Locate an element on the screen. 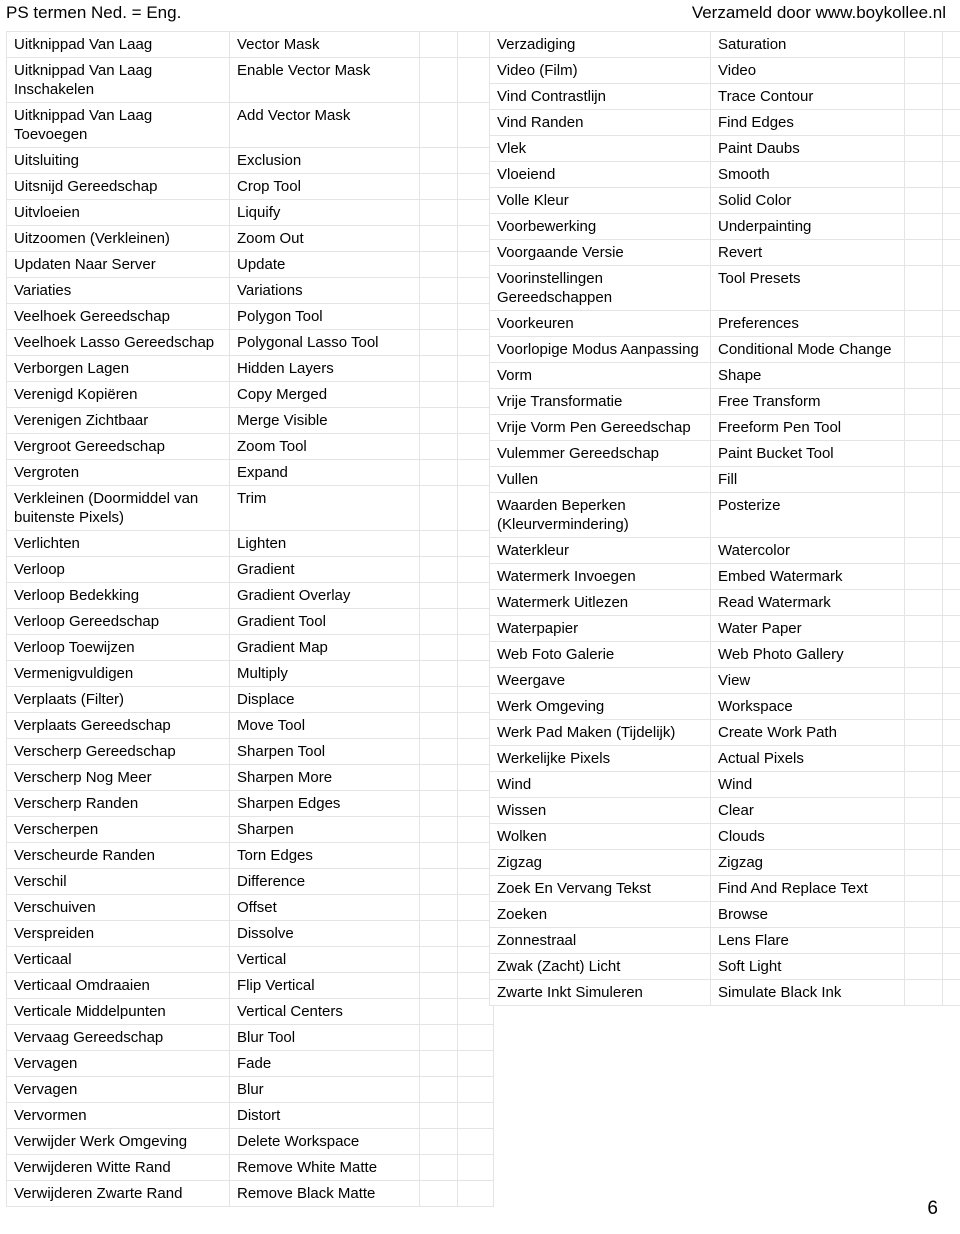 This screenshot has height=1234, width=960. term-nl: Wind is located at coordinates (600, 784).